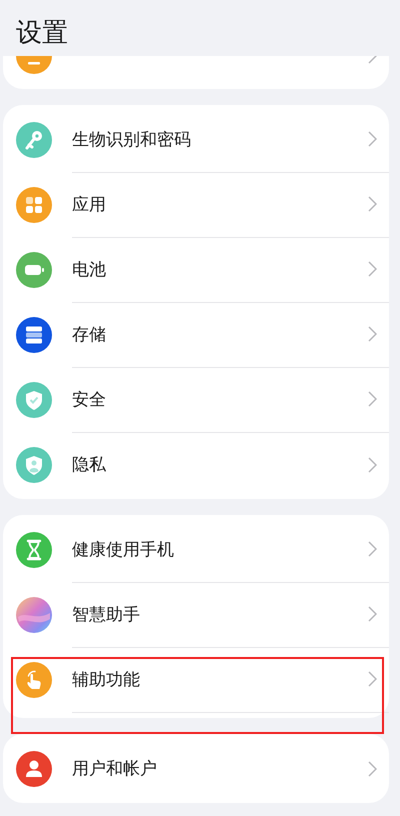  Describe the element at coordinates (89, 465) in the screenshot. I see `item-label: 隐私` at that location.